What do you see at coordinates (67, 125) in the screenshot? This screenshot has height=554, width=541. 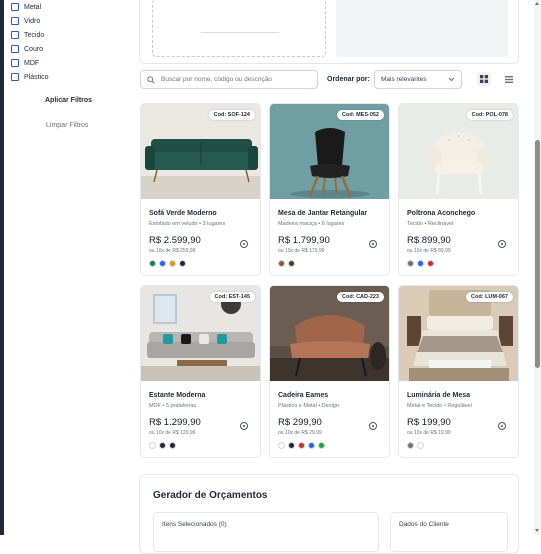 I see `clear-filters-button: Limpar Filtros` at bounding box center [67, 125].